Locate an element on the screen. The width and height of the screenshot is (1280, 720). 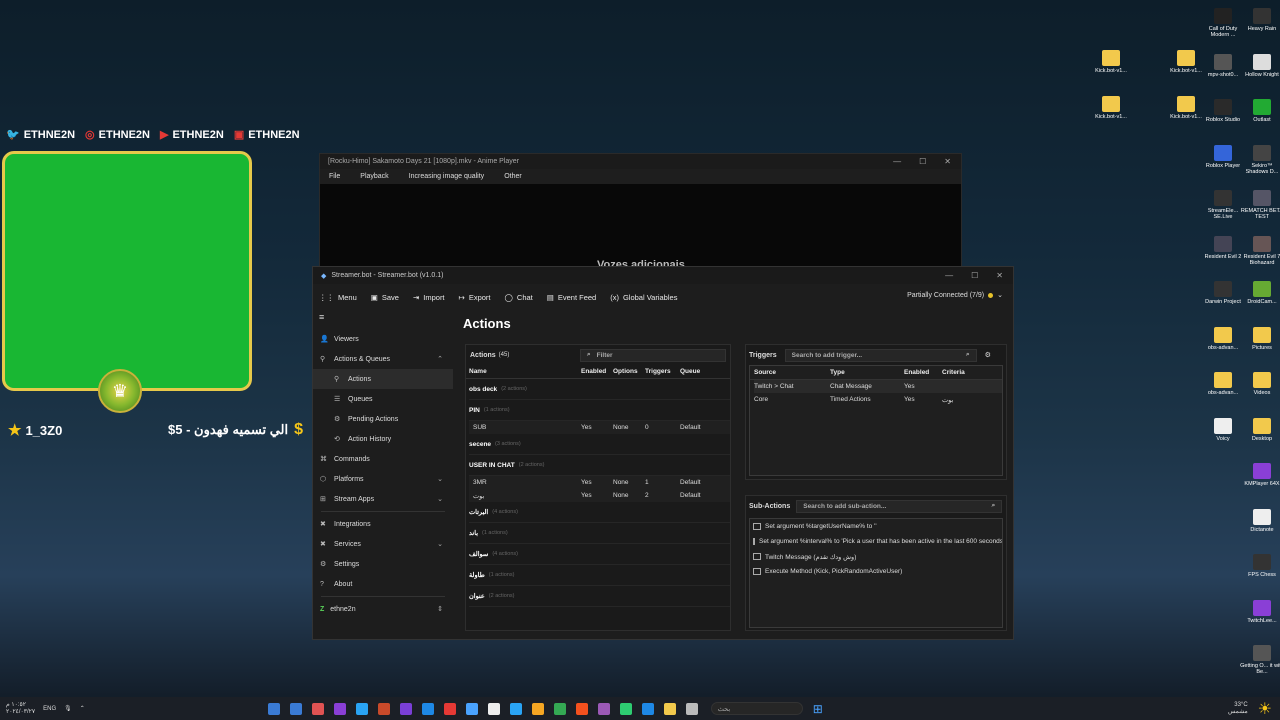
windows-start-icon: ⊞ is located at coordinates (818, 709).